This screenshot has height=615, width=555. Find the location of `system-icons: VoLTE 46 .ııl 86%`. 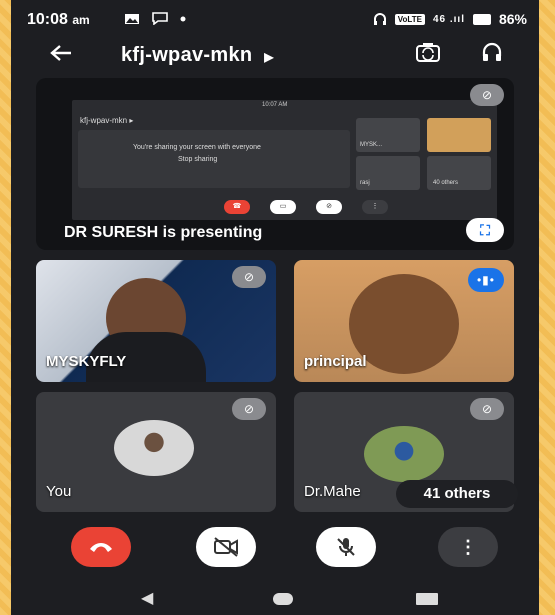

system-icons: VoLTE 46 .ııl 86% is located at coordinates (450, 19).